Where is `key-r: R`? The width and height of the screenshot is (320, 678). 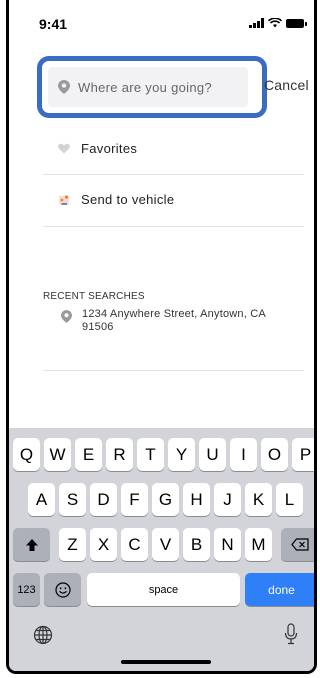
key-r: R is located at coordinates (119, 454).